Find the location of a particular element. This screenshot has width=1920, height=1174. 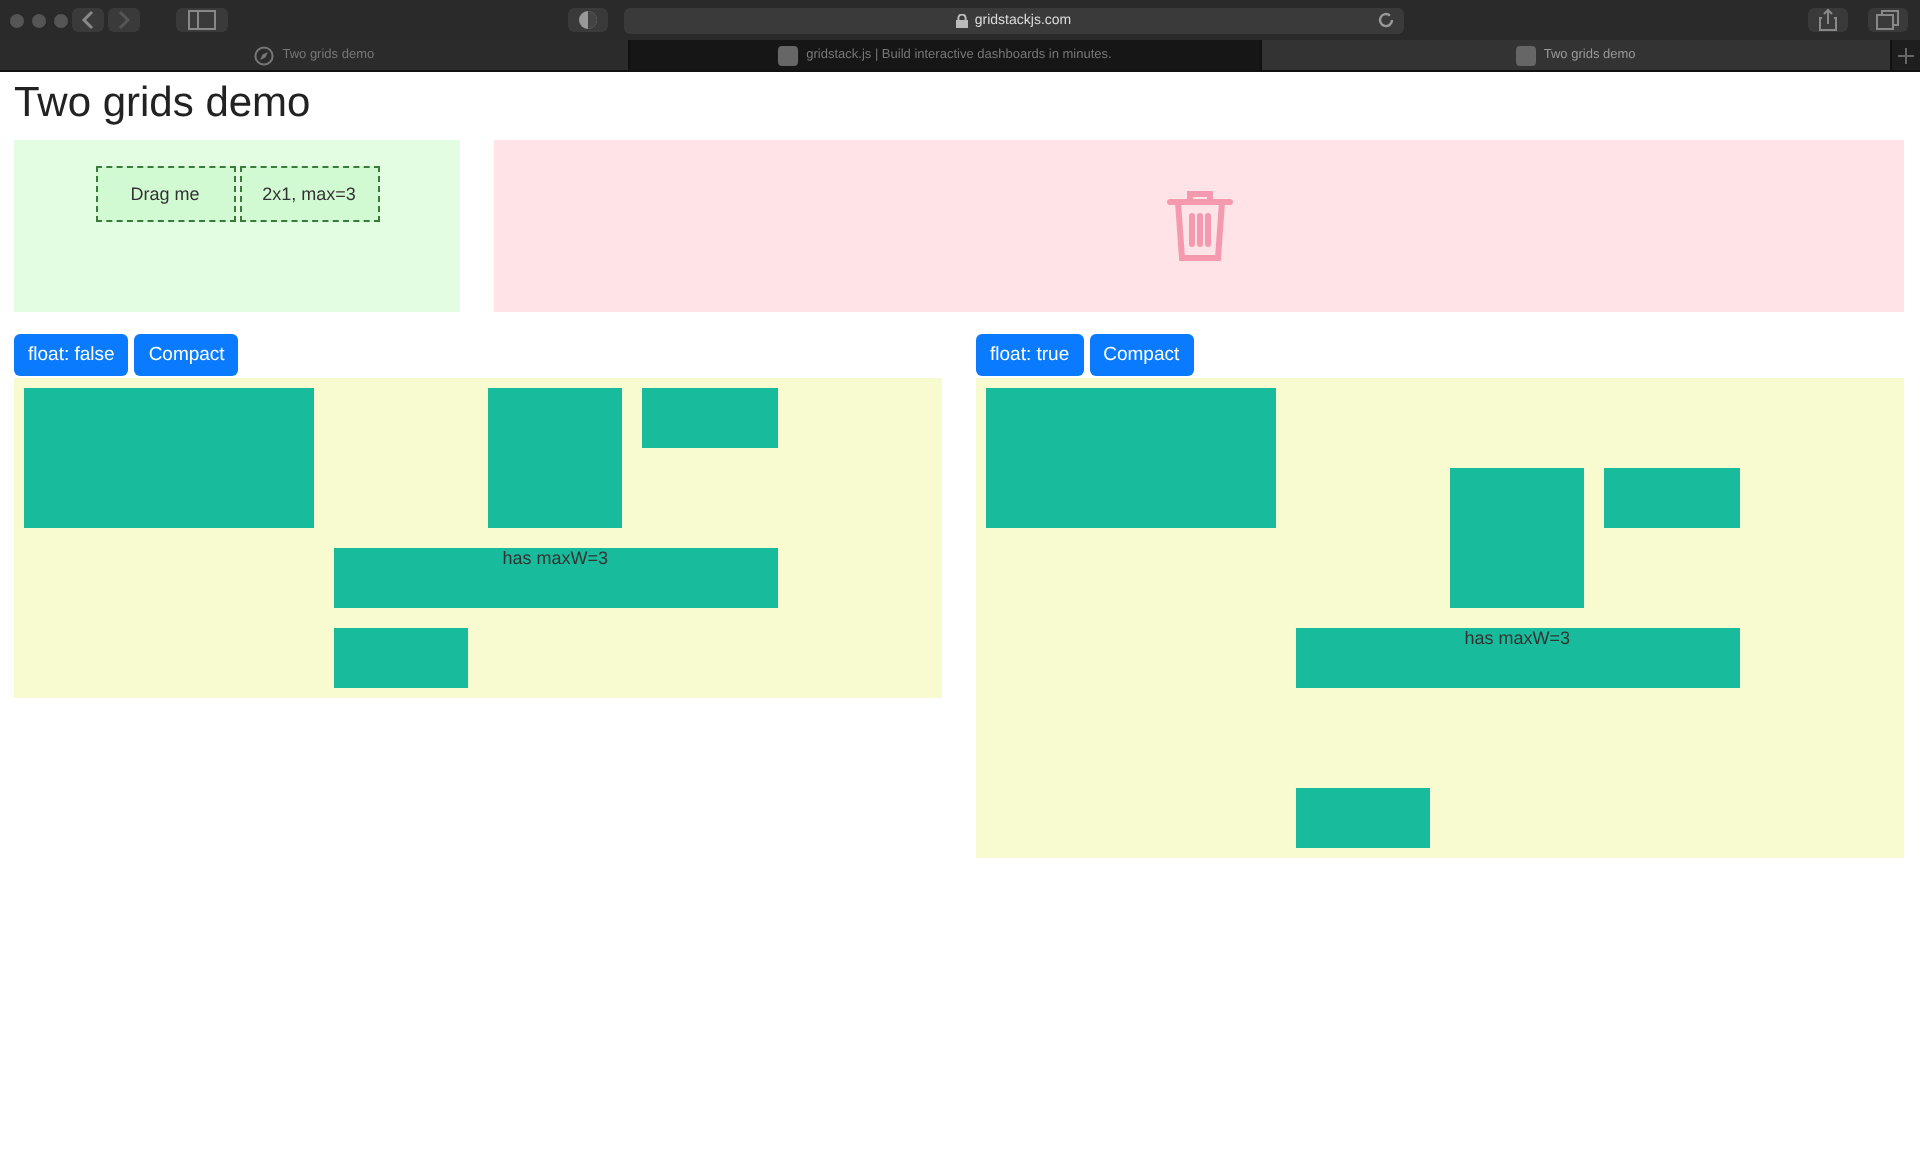

trash-icon is located at coordinates (1199, 226).